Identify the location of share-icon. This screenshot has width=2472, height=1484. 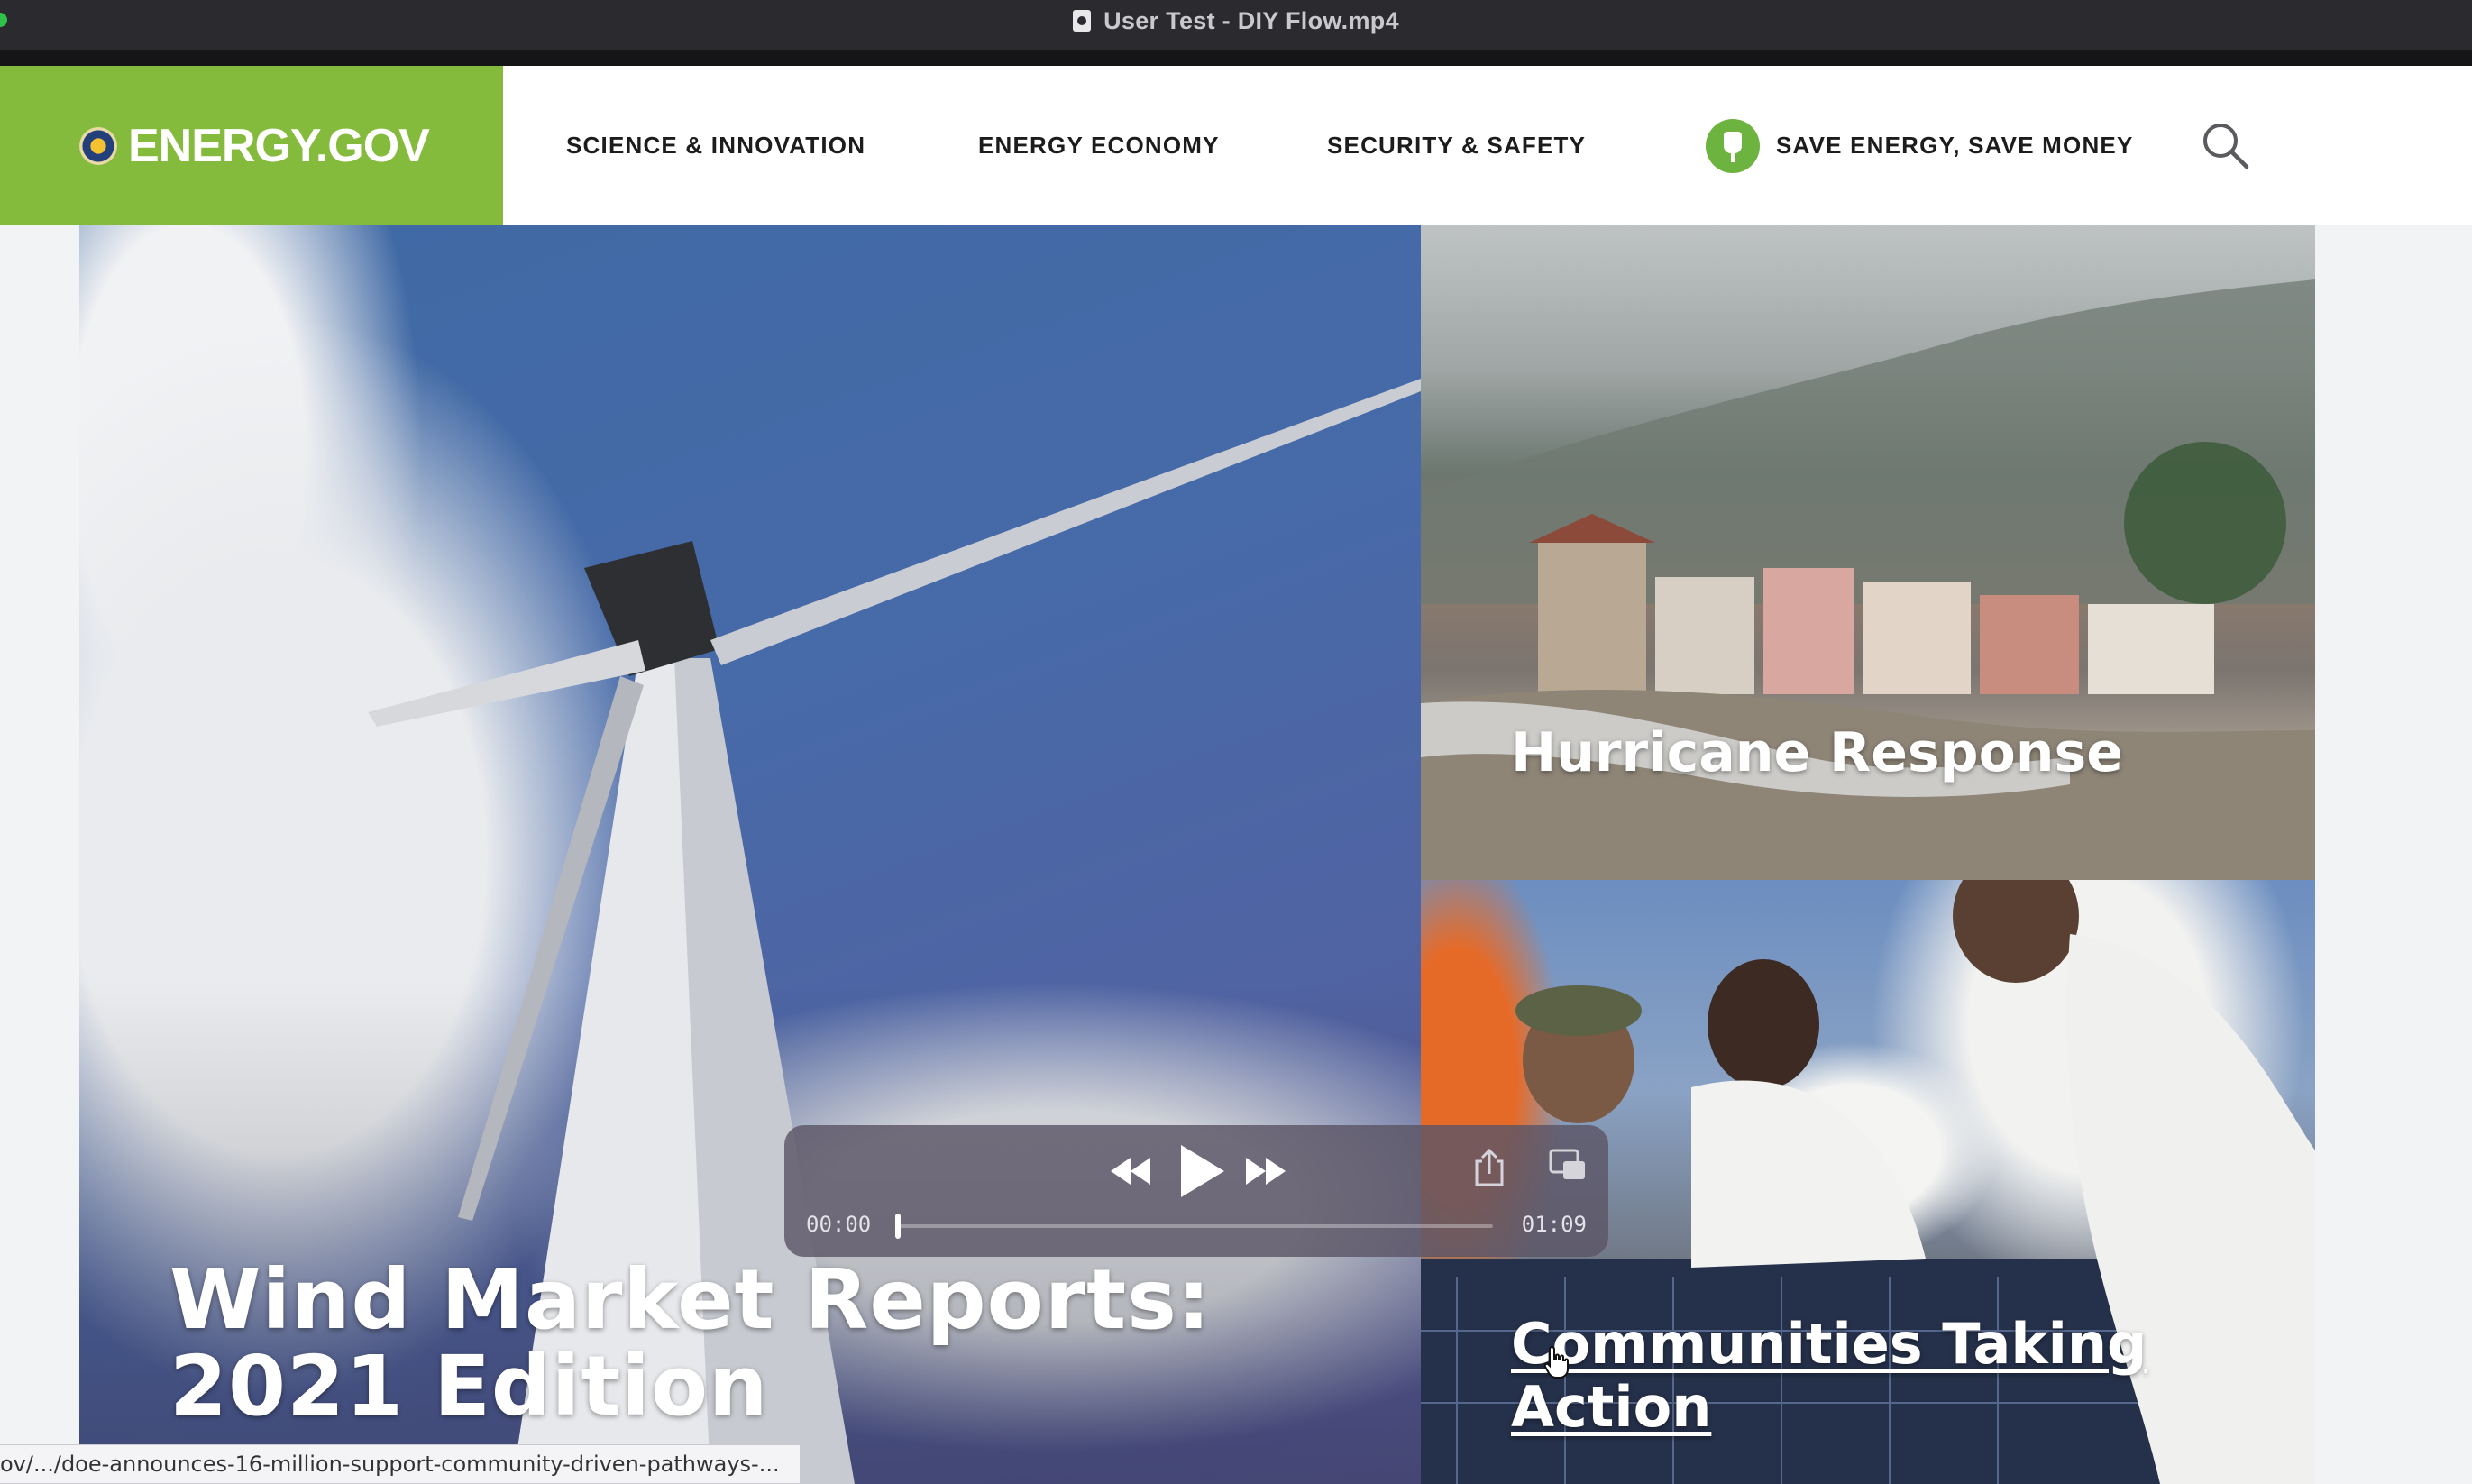
(1490, 1167).